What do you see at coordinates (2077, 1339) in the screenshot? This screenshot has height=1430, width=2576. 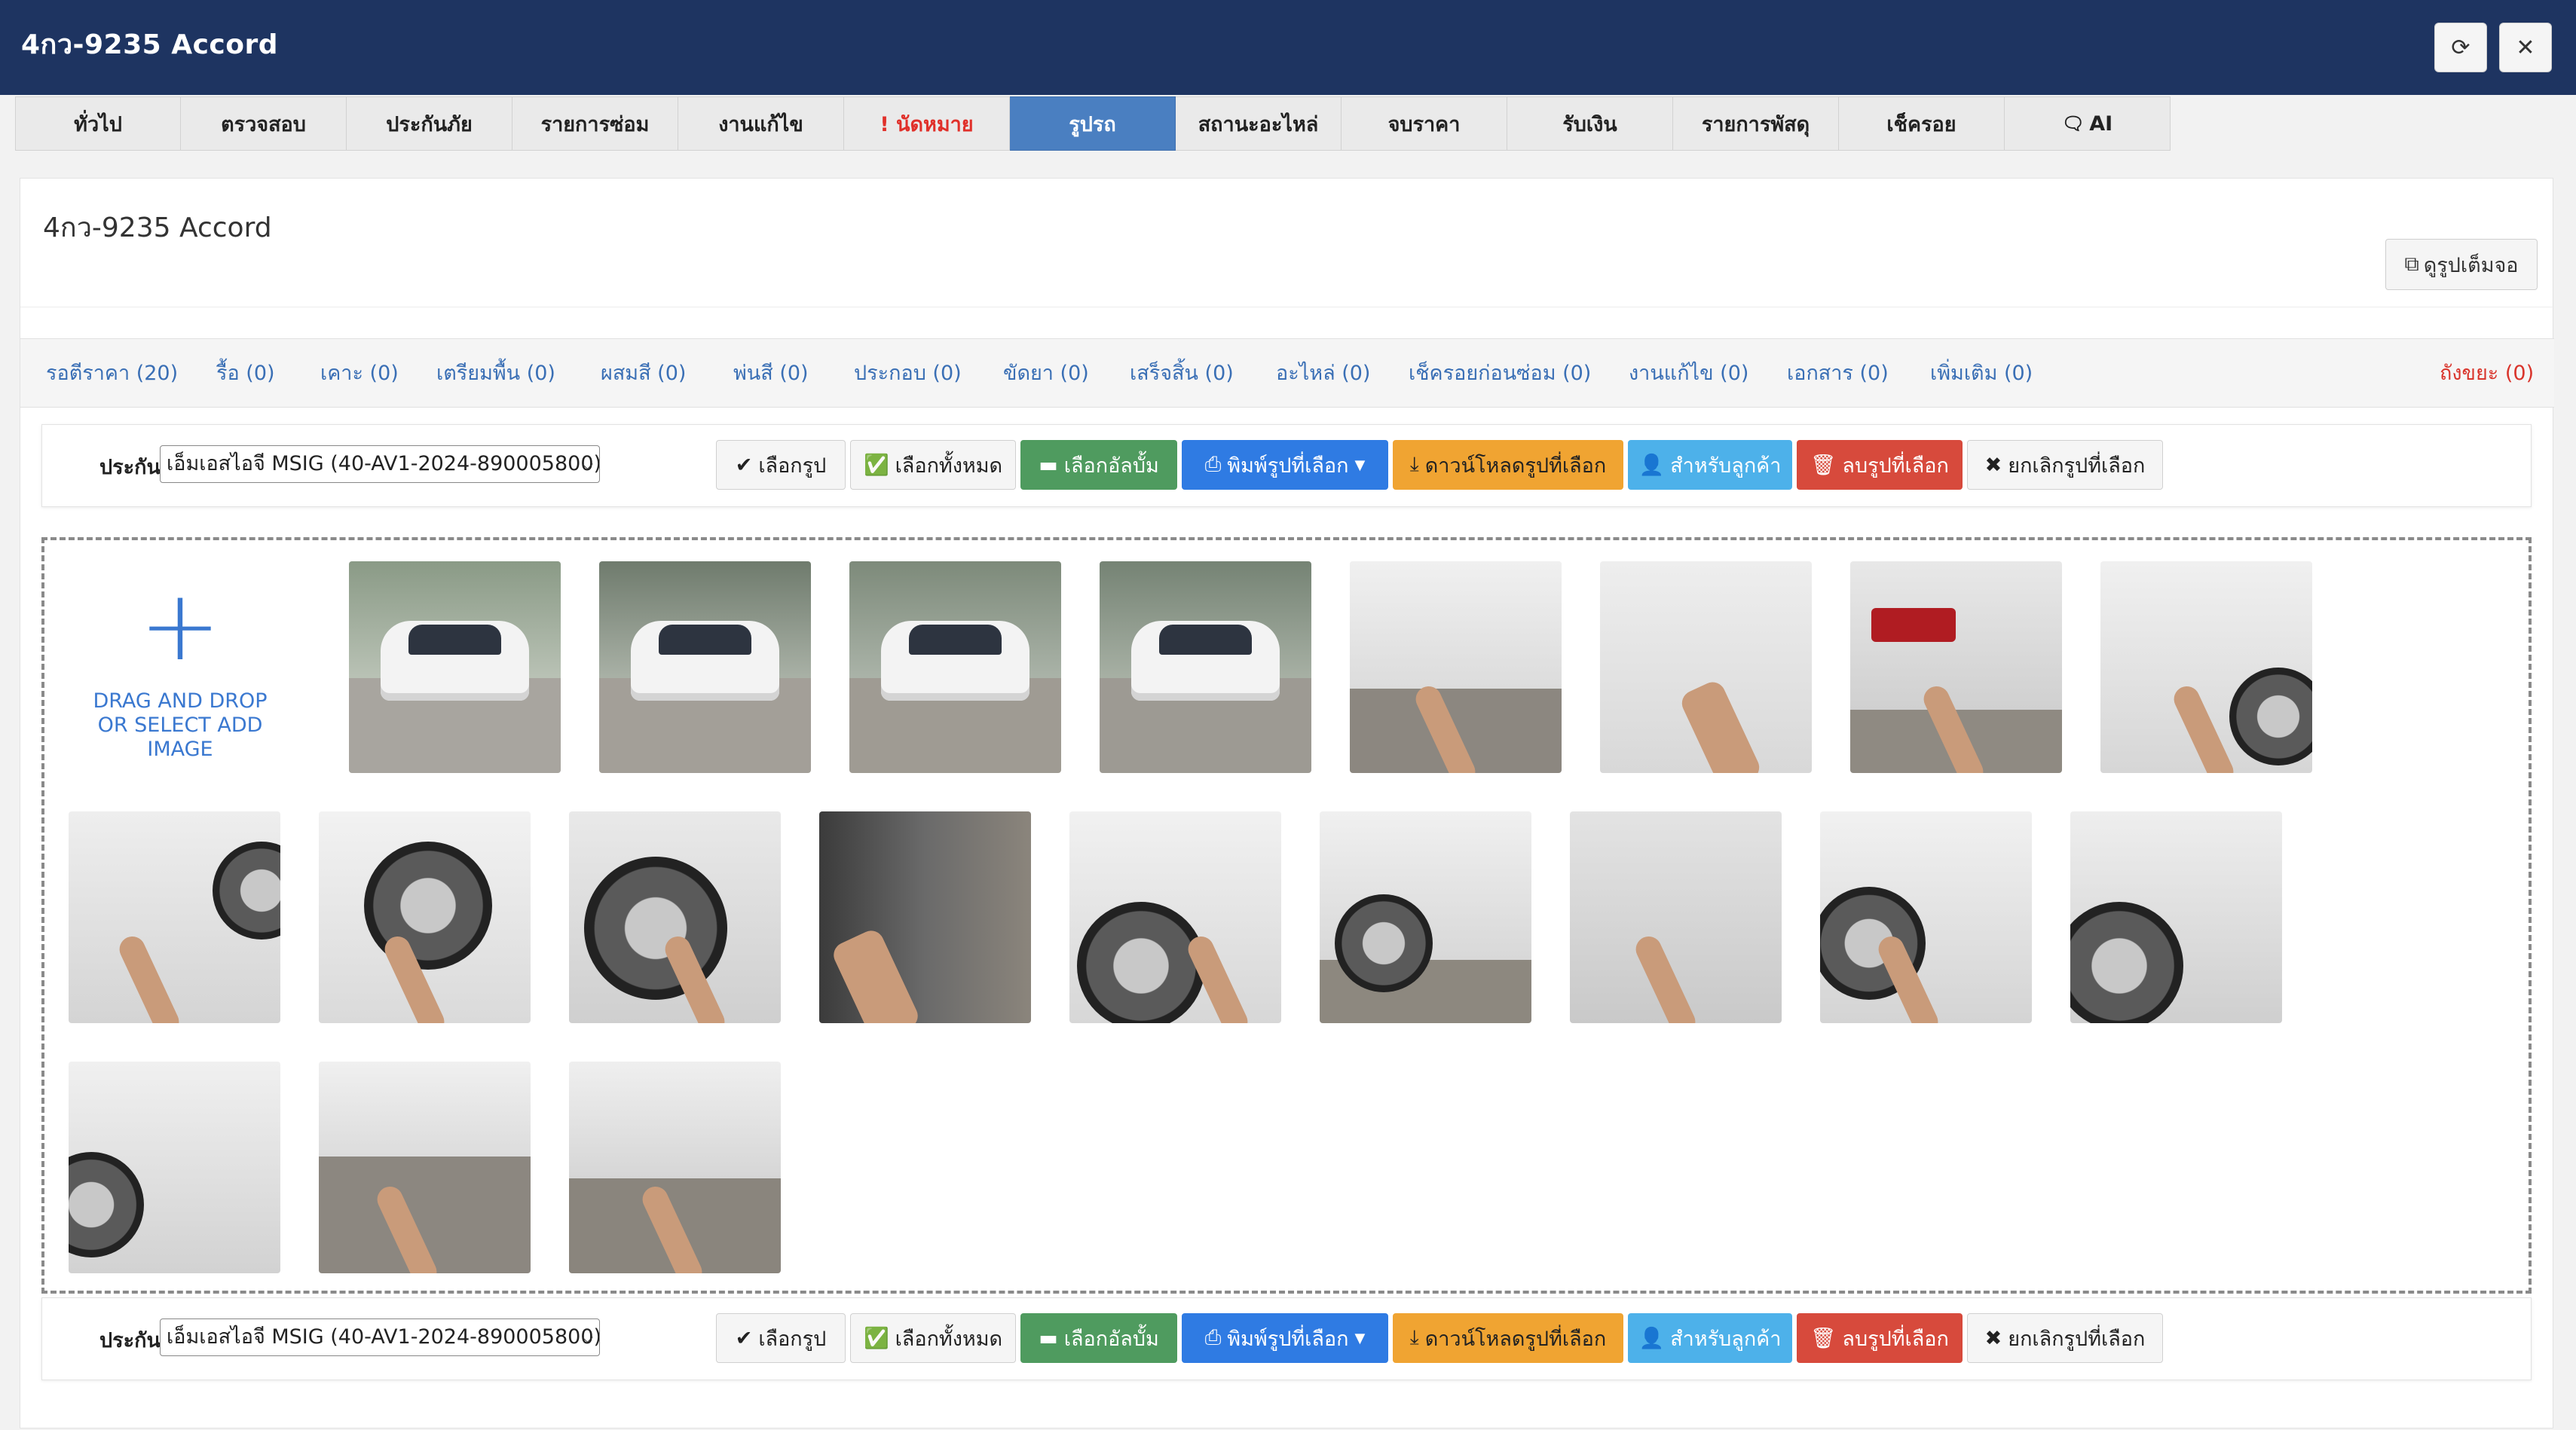 I see `button-label: ยกเลิกรูปที่เลือก` at bounding box center [2077, 1339].